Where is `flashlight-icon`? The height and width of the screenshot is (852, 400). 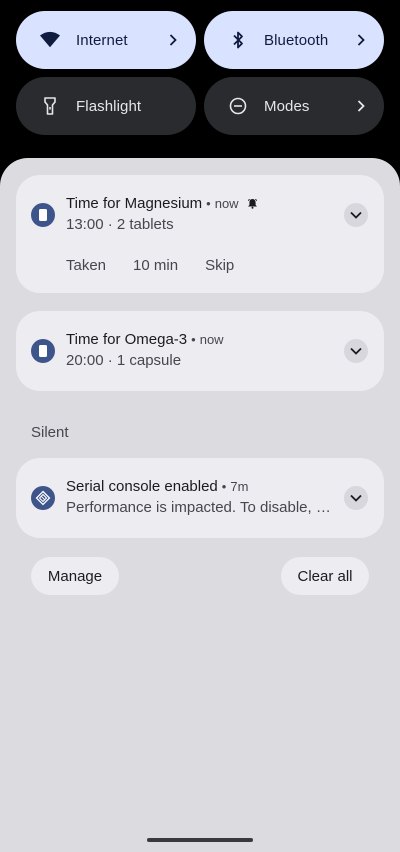 flashlight-icon is located at coordinates (50, 106).